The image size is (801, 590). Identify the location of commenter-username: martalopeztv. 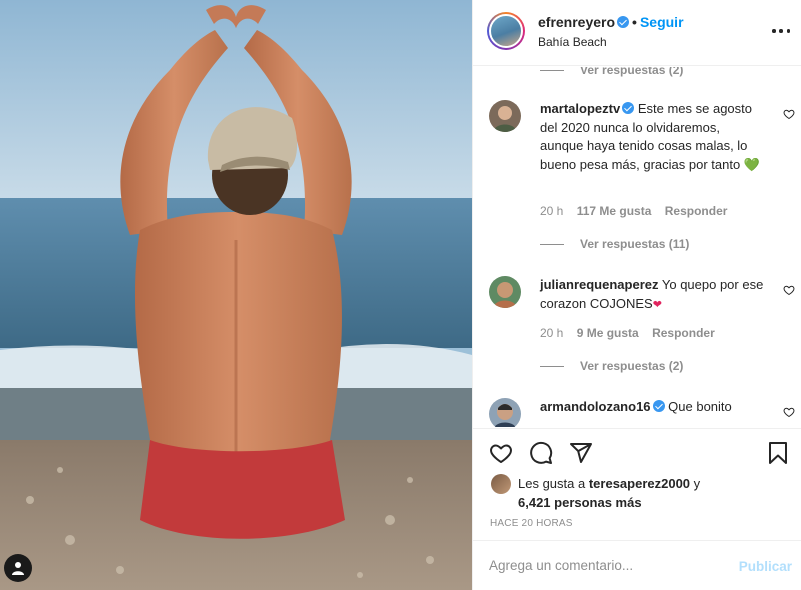
(580, 108).